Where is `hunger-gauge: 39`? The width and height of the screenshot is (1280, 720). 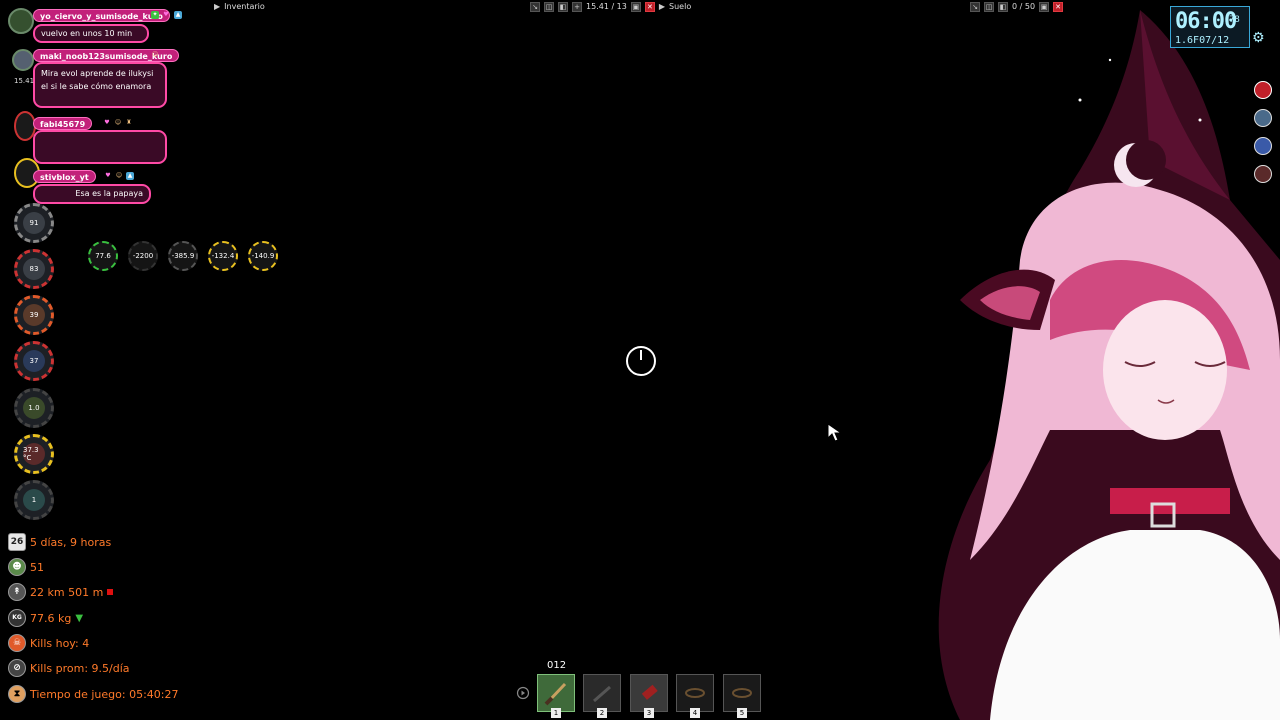 hunger-gauge: 39 is located at coordinates (34, 315).